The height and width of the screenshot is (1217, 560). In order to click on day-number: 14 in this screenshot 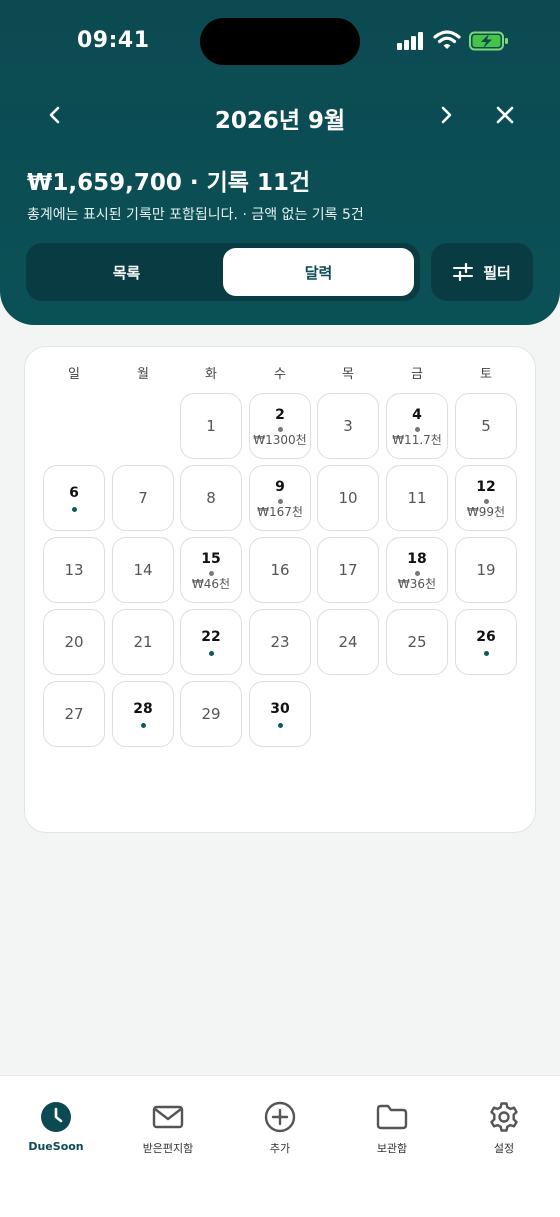, I will do `click(143, 570)`.